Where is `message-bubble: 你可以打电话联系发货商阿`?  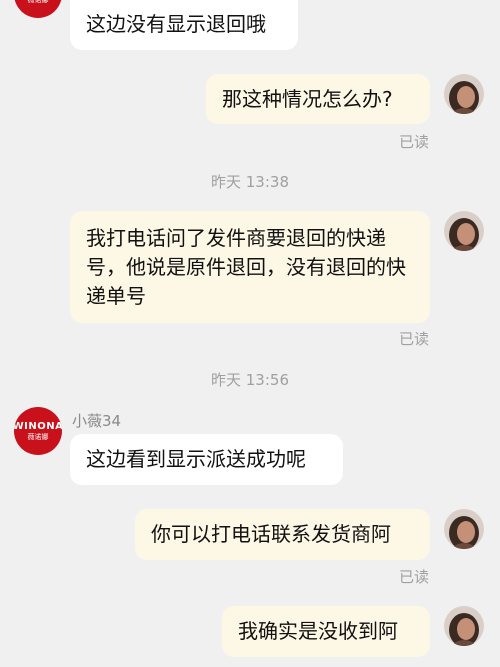
message-bubble: 你可以打电话联系发货商阿 is located at coordinates (282, 534).